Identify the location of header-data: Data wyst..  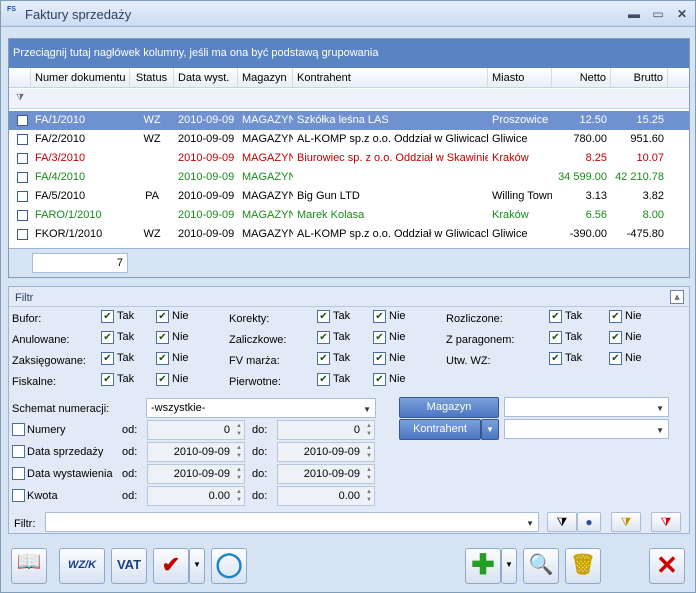
(206, 78).